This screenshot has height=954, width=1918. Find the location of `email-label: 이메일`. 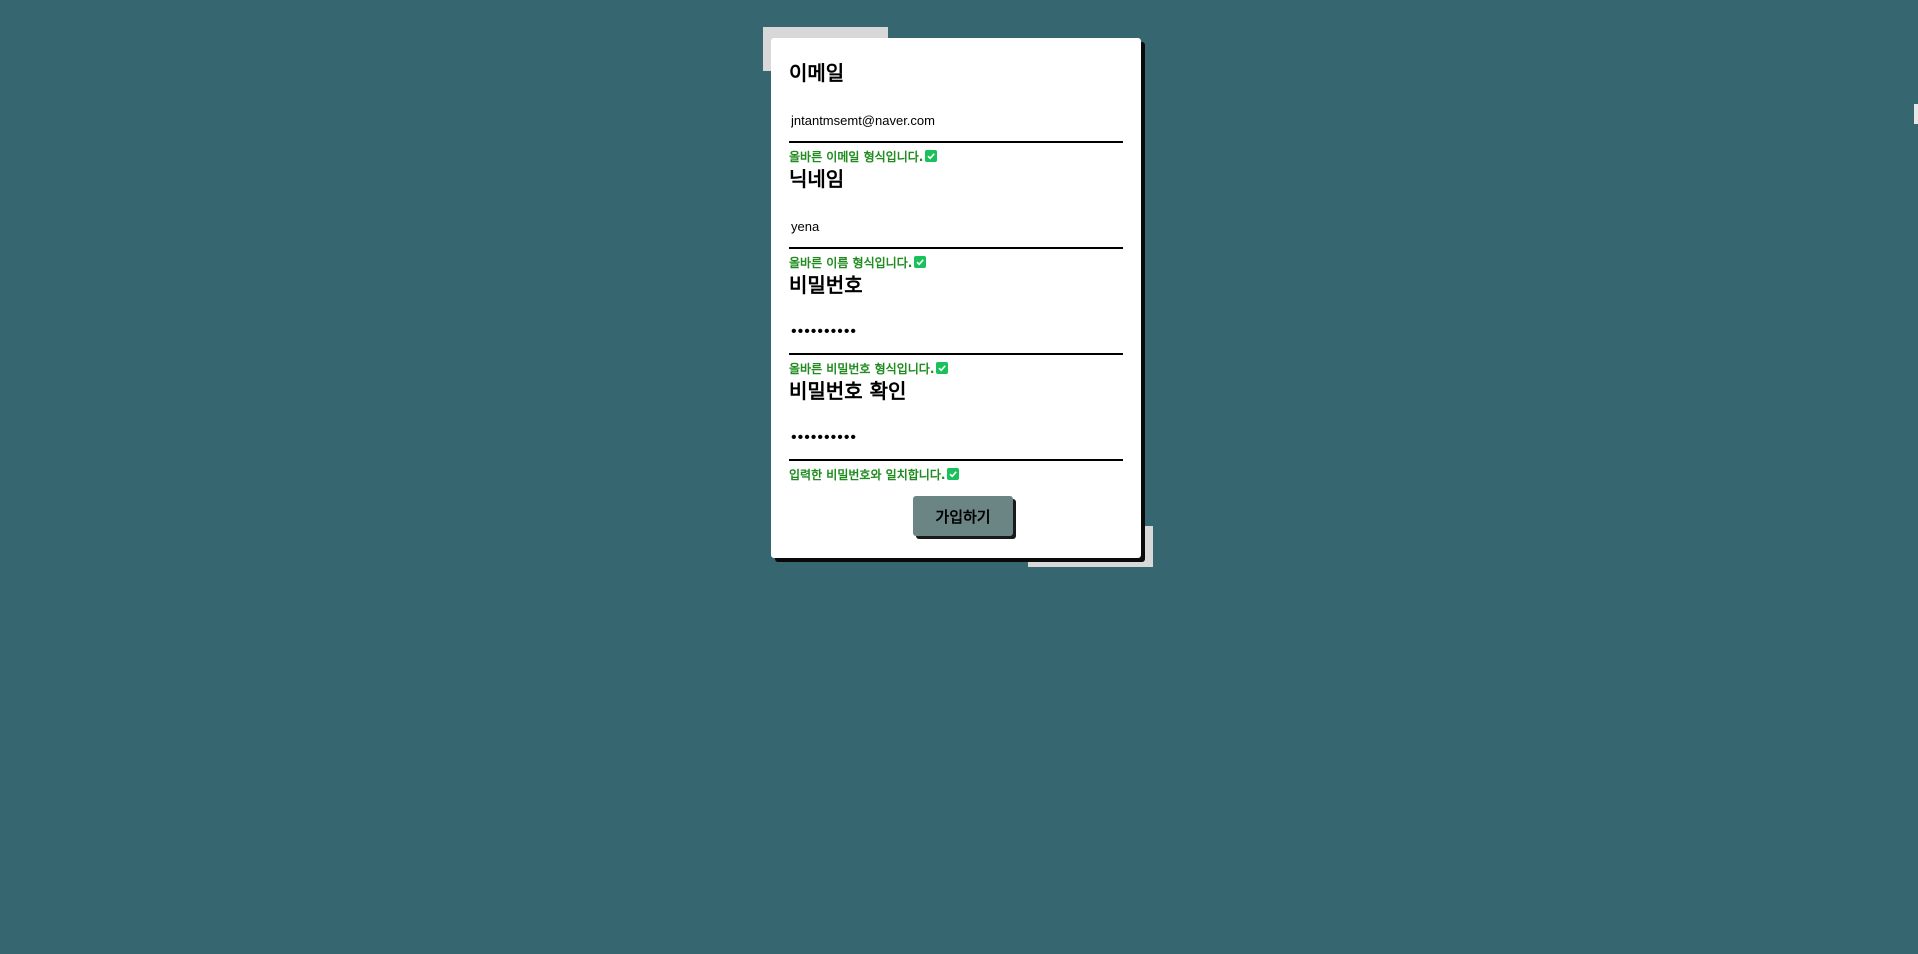

email-label: 이메일 is located at coordinates (817, 73).